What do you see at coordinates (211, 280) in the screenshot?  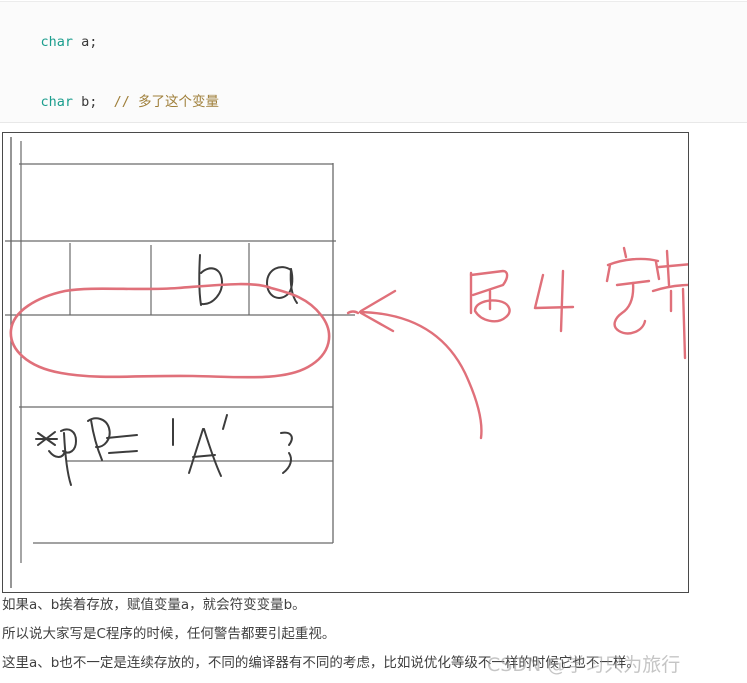 I see `handwritten-label-b` at bounding box center [211, 280].